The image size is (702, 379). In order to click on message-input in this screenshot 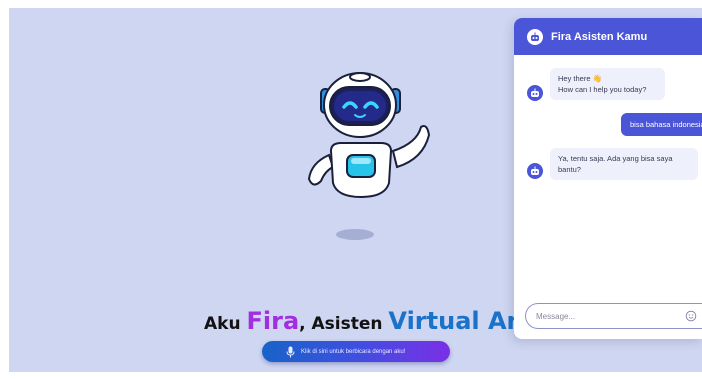, I will do `click(606, 316)`.